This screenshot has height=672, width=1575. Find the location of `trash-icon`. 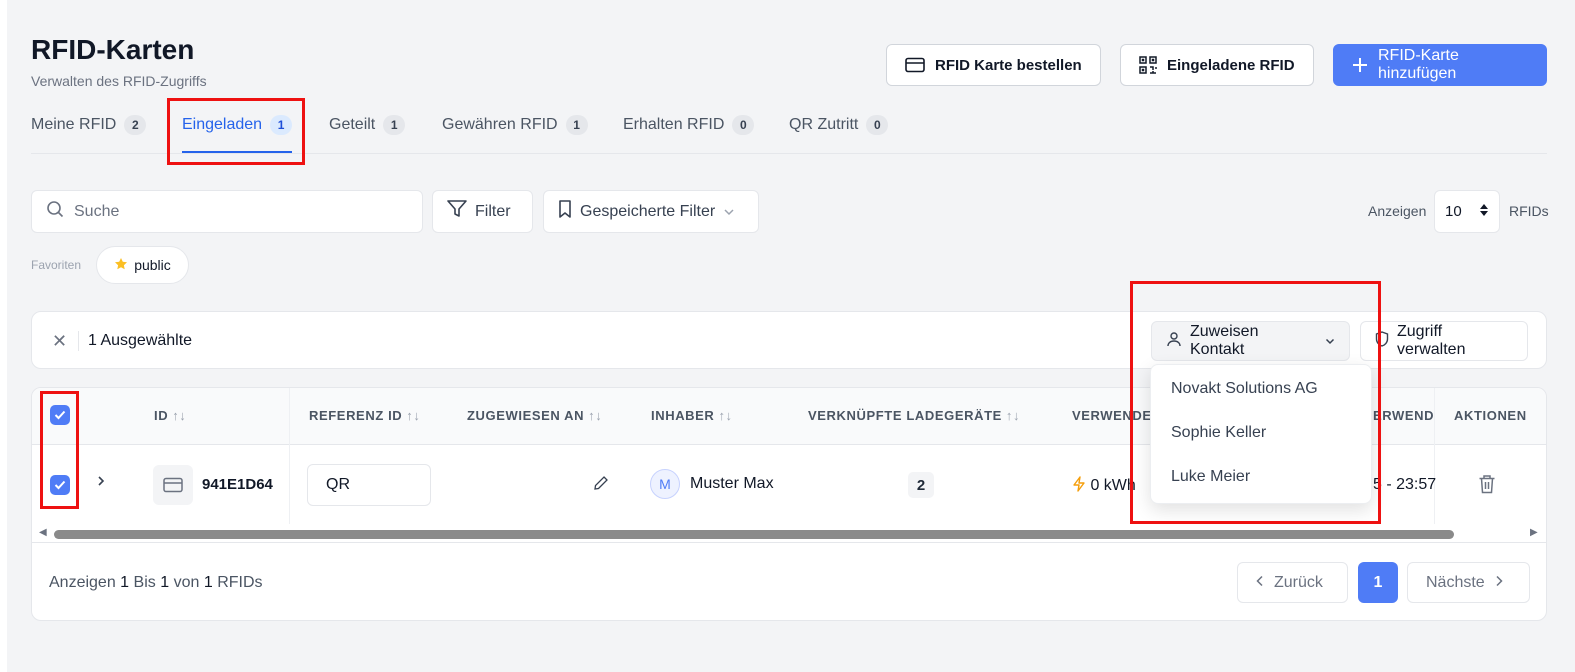

trash-icon is located at coordinates (1487, 486).